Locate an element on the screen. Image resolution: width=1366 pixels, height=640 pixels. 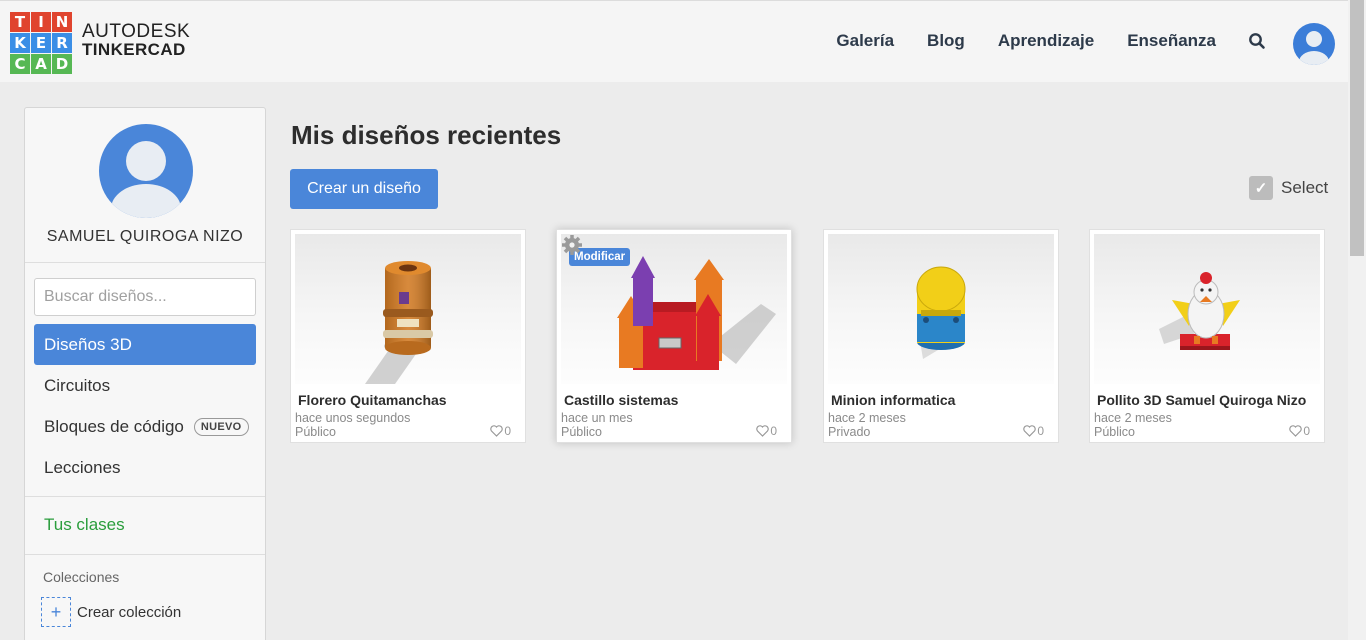
new-badge: NUEVO is located at coordinates (221, 426).